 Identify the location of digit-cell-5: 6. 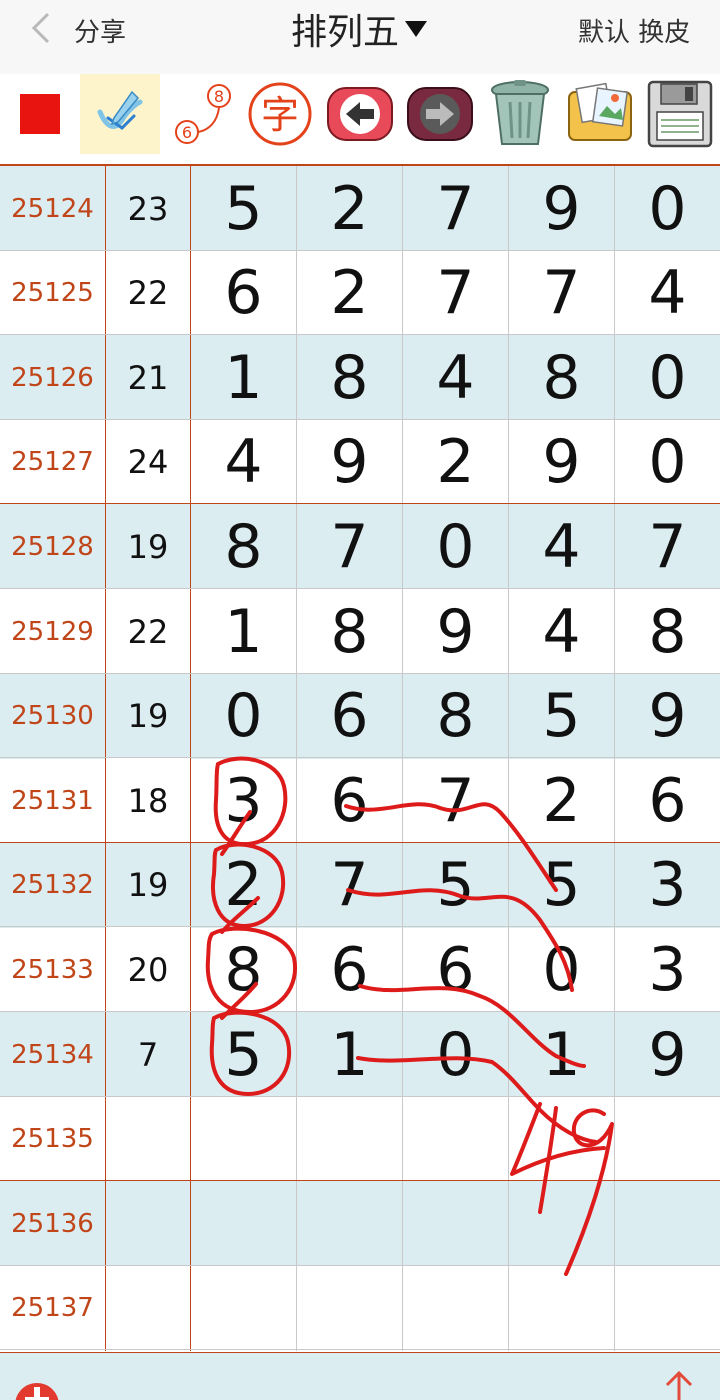
(667, 800).